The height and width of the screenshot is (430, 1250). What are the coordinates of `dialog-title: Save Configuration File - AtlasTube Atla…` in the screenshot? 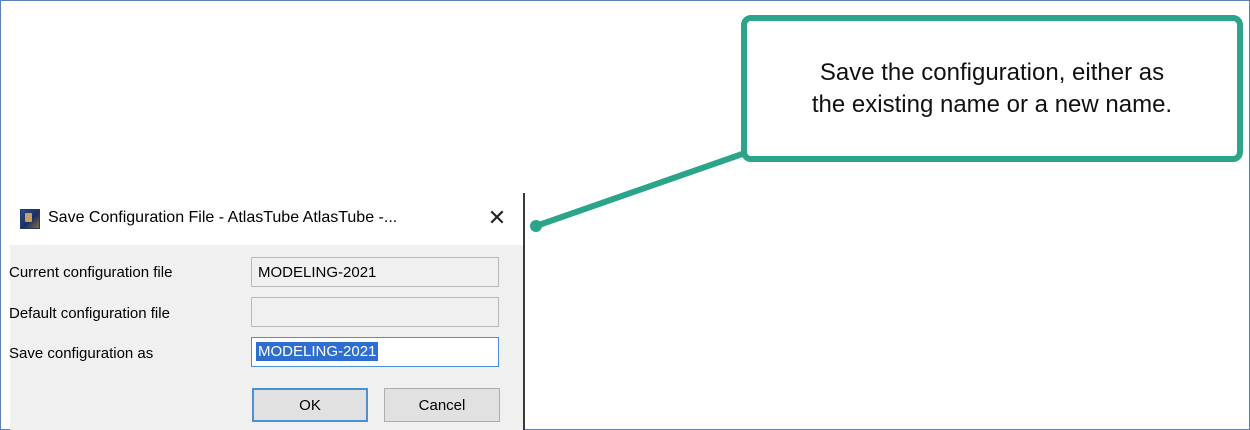 It's located at (223, 217).